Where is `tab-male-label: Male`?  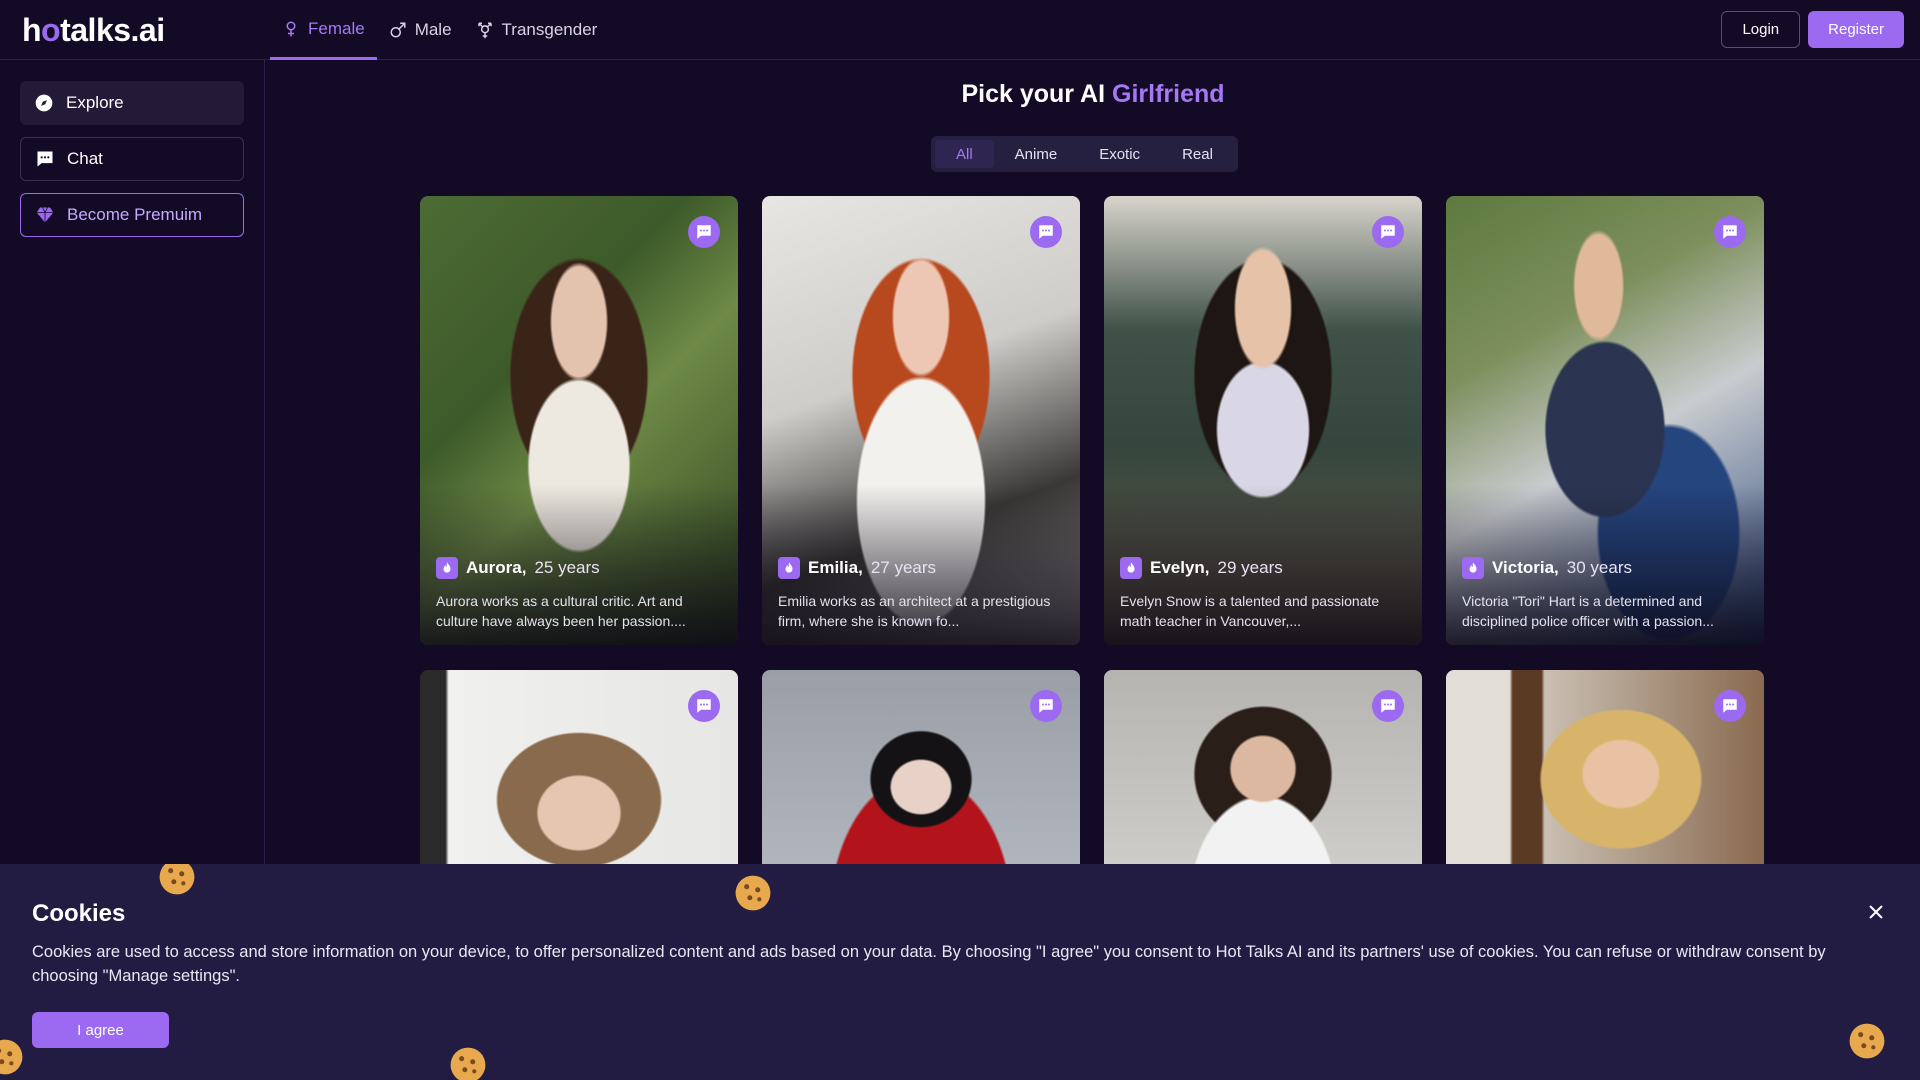 tab-male-label: Male is located at coordinates (433, 29).